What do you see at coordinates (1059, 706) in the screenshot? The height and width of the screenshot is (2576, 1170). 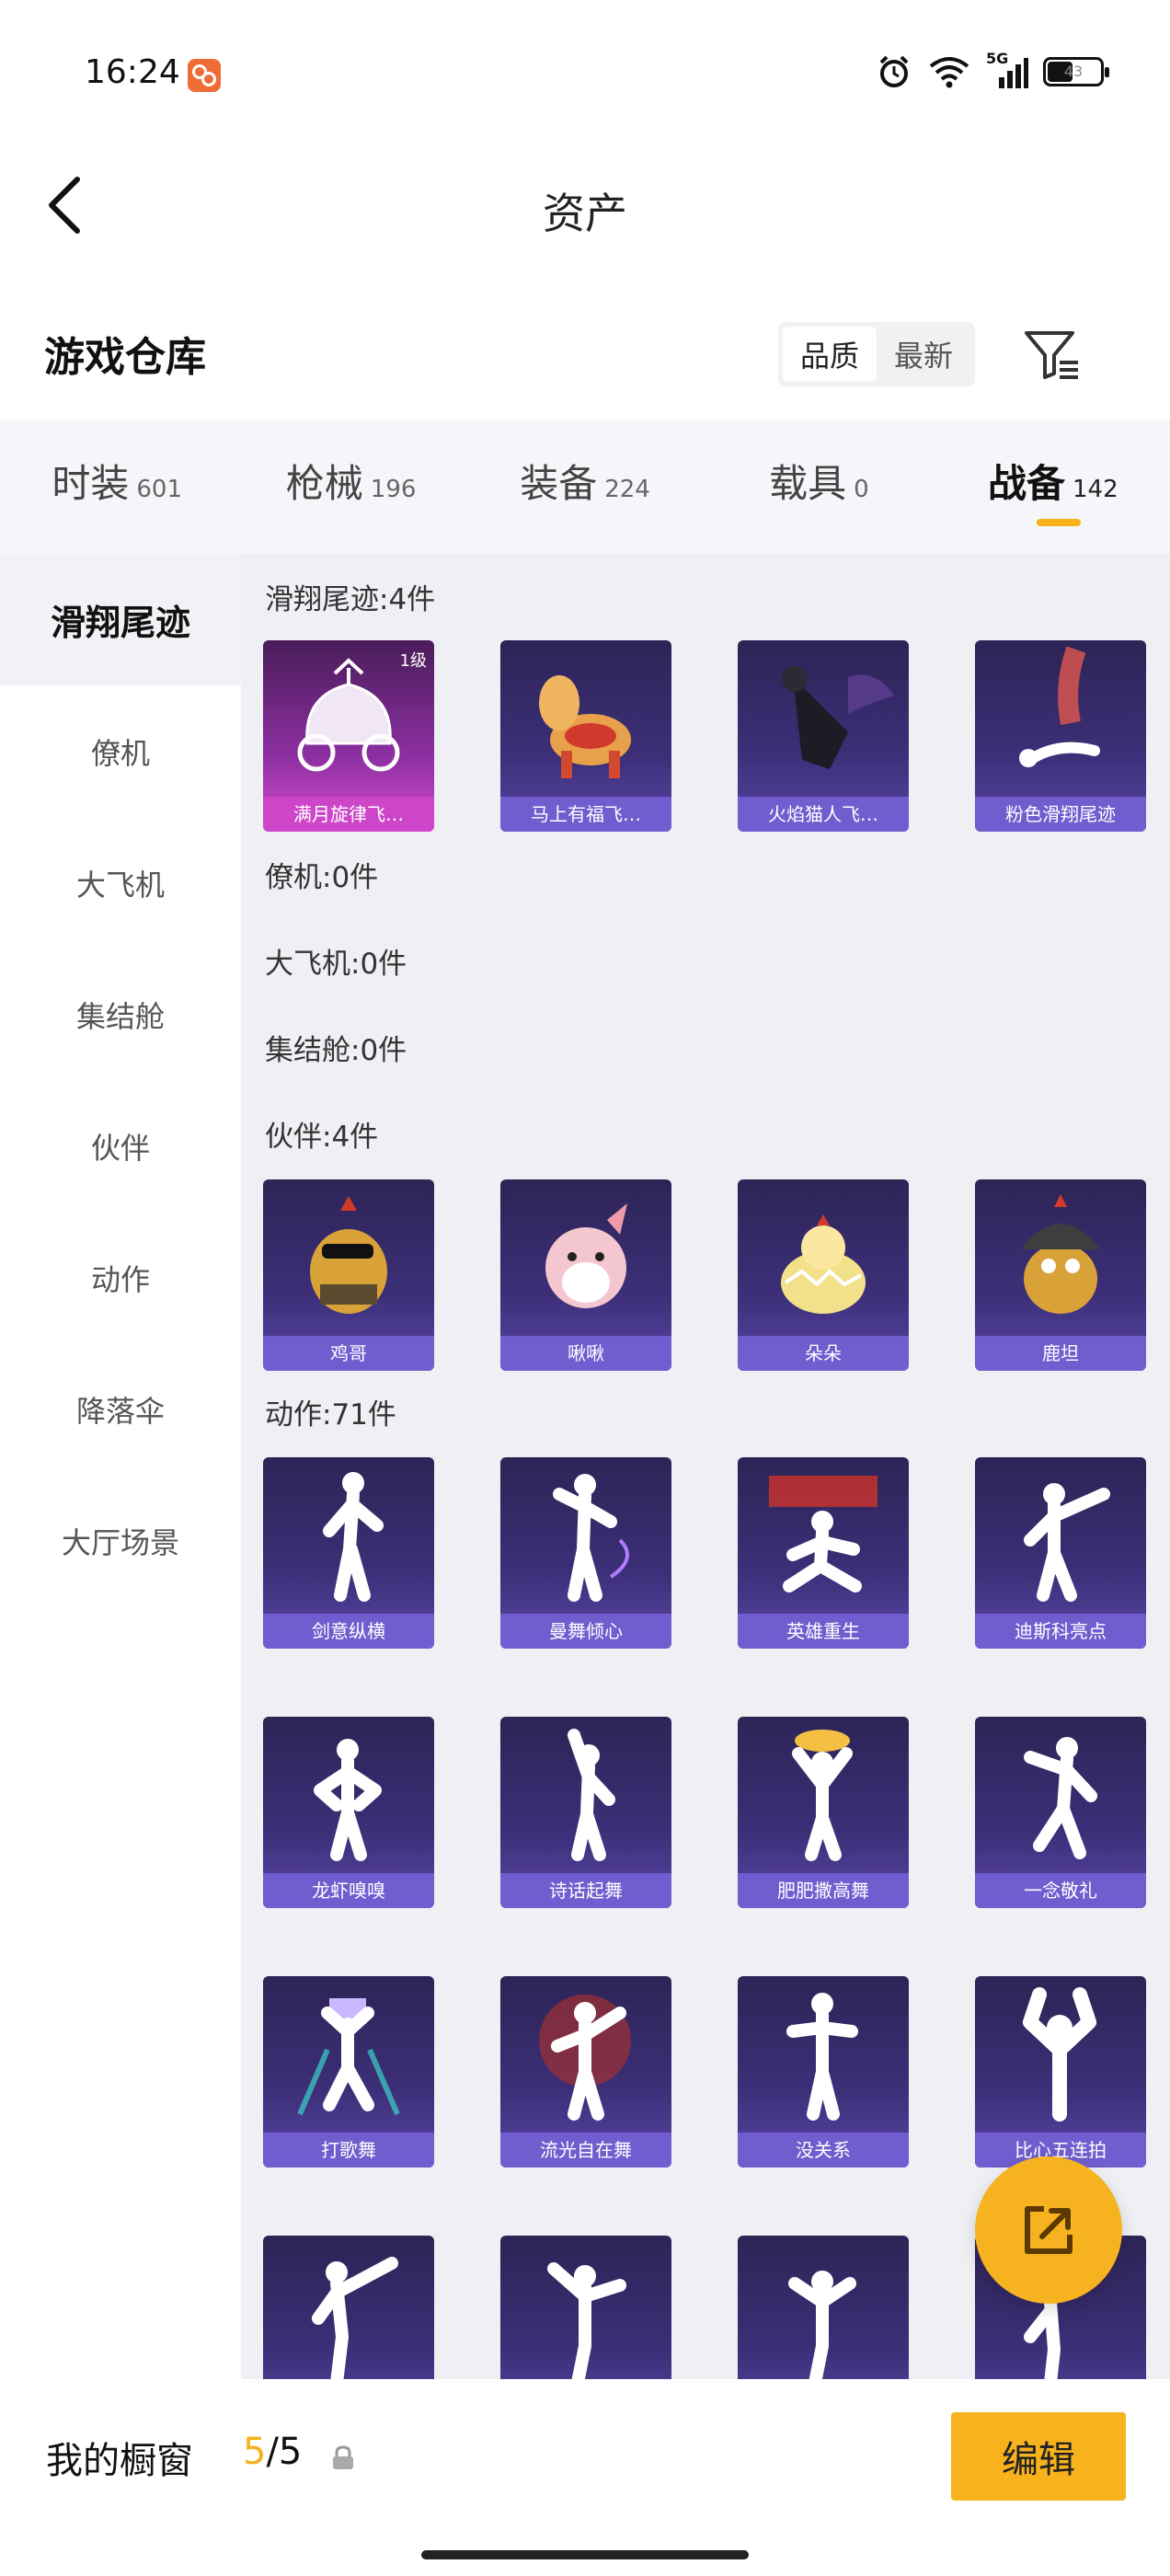 I see `trail-figure-icon` at bounding box center [1059, 706].